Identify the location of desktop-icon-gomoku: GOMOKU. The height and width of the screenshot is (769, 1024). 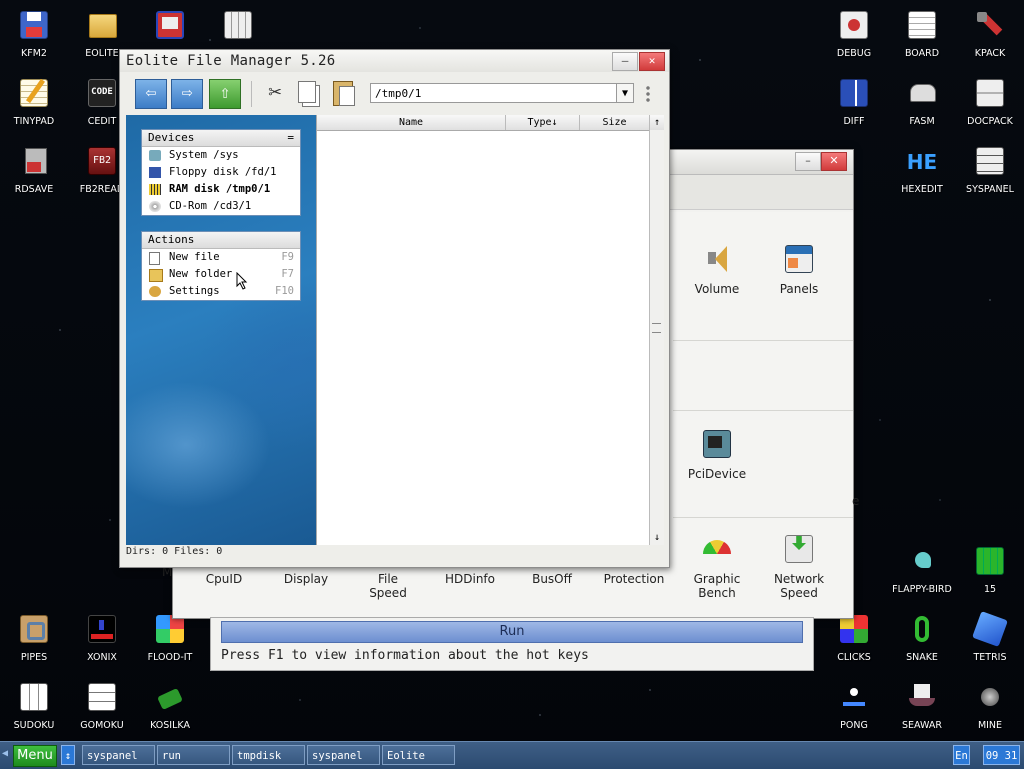
(102, 709).